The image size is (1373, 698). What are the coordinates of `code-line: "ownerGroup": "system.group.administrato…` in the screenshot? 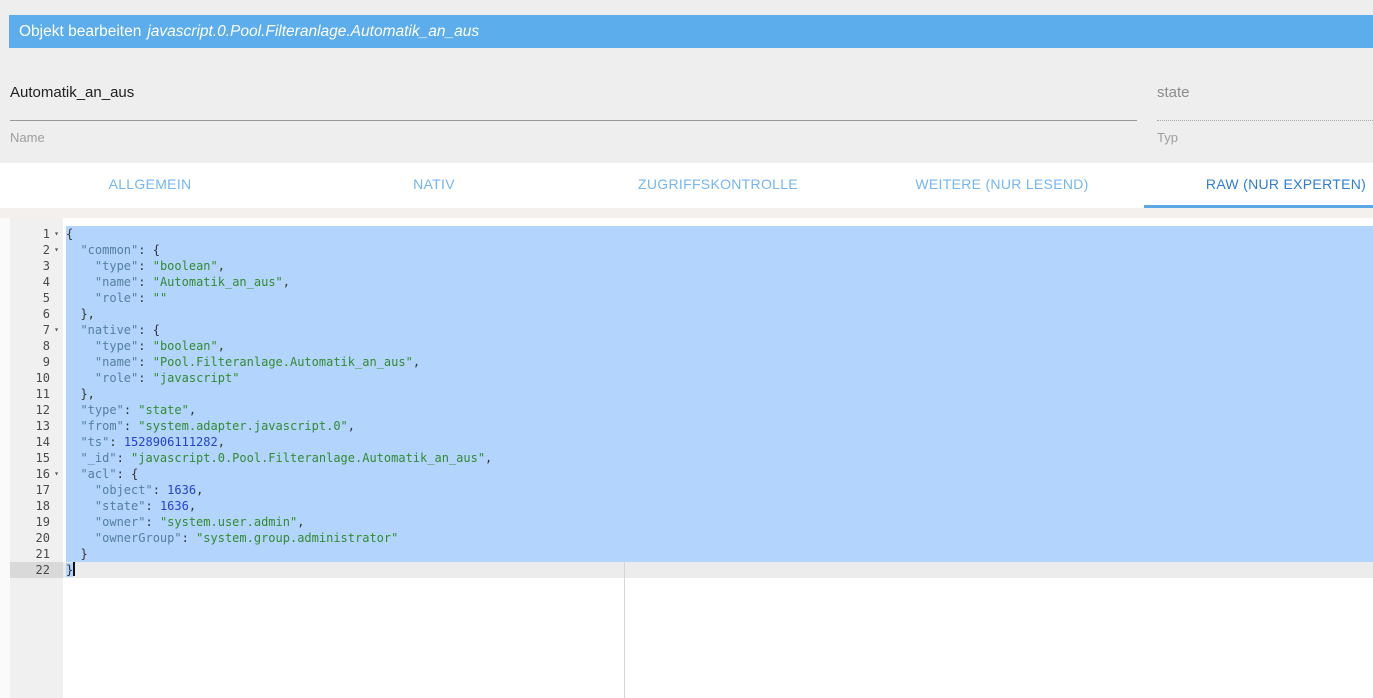 It's located at (719, 538).